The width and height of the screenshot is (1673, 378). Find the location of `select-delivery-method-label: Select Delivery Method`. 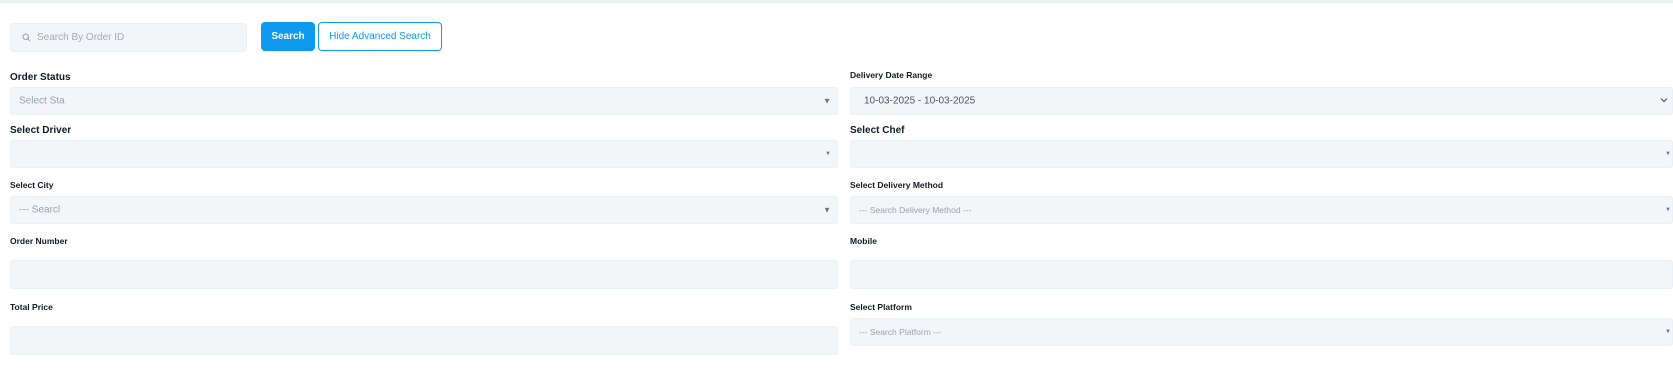

select-delivery-method-label: Select Delivery Method is located at coordinates (897, 185).